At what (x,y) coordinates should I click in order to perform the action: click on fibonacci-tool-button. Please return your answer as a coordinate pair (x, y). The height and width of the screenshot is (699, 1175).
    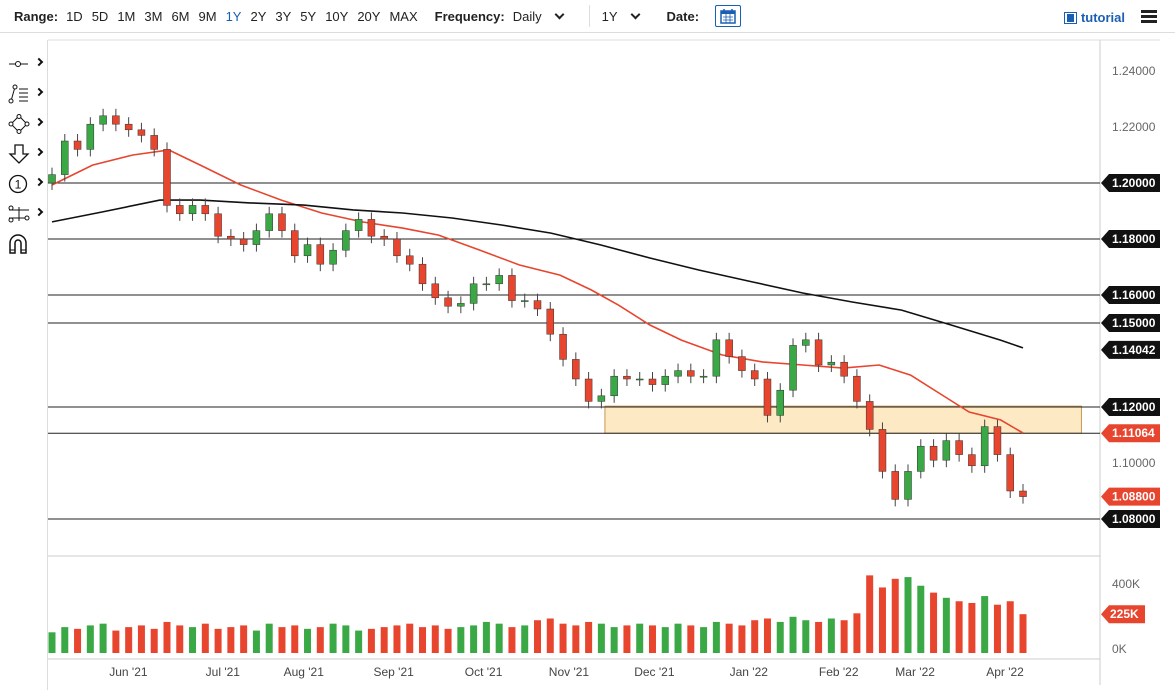
    Looking at the image, I should click on (27, 94).